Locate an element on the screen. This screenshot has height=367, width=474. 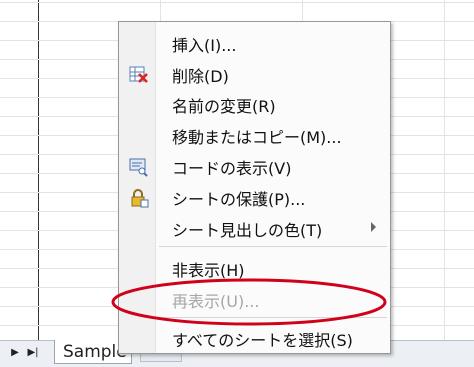
menu-item-label: すべてのシートを選択(S) is located at coordinates (262, 340).